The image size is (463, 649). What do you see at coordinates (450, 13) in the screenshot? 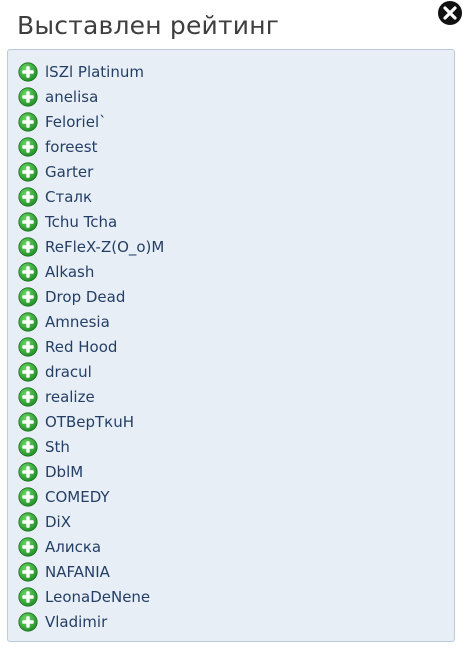
I see `close-icon` at bounding box center [450, 13].